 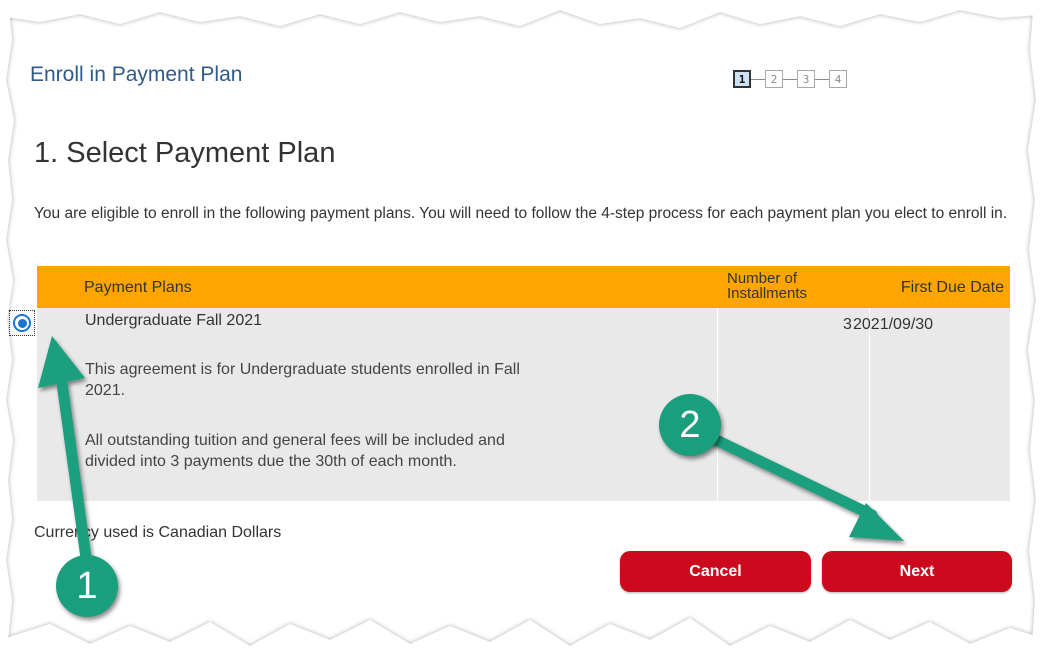 I want to click on next-button: Next, so click(x=917, y=571).